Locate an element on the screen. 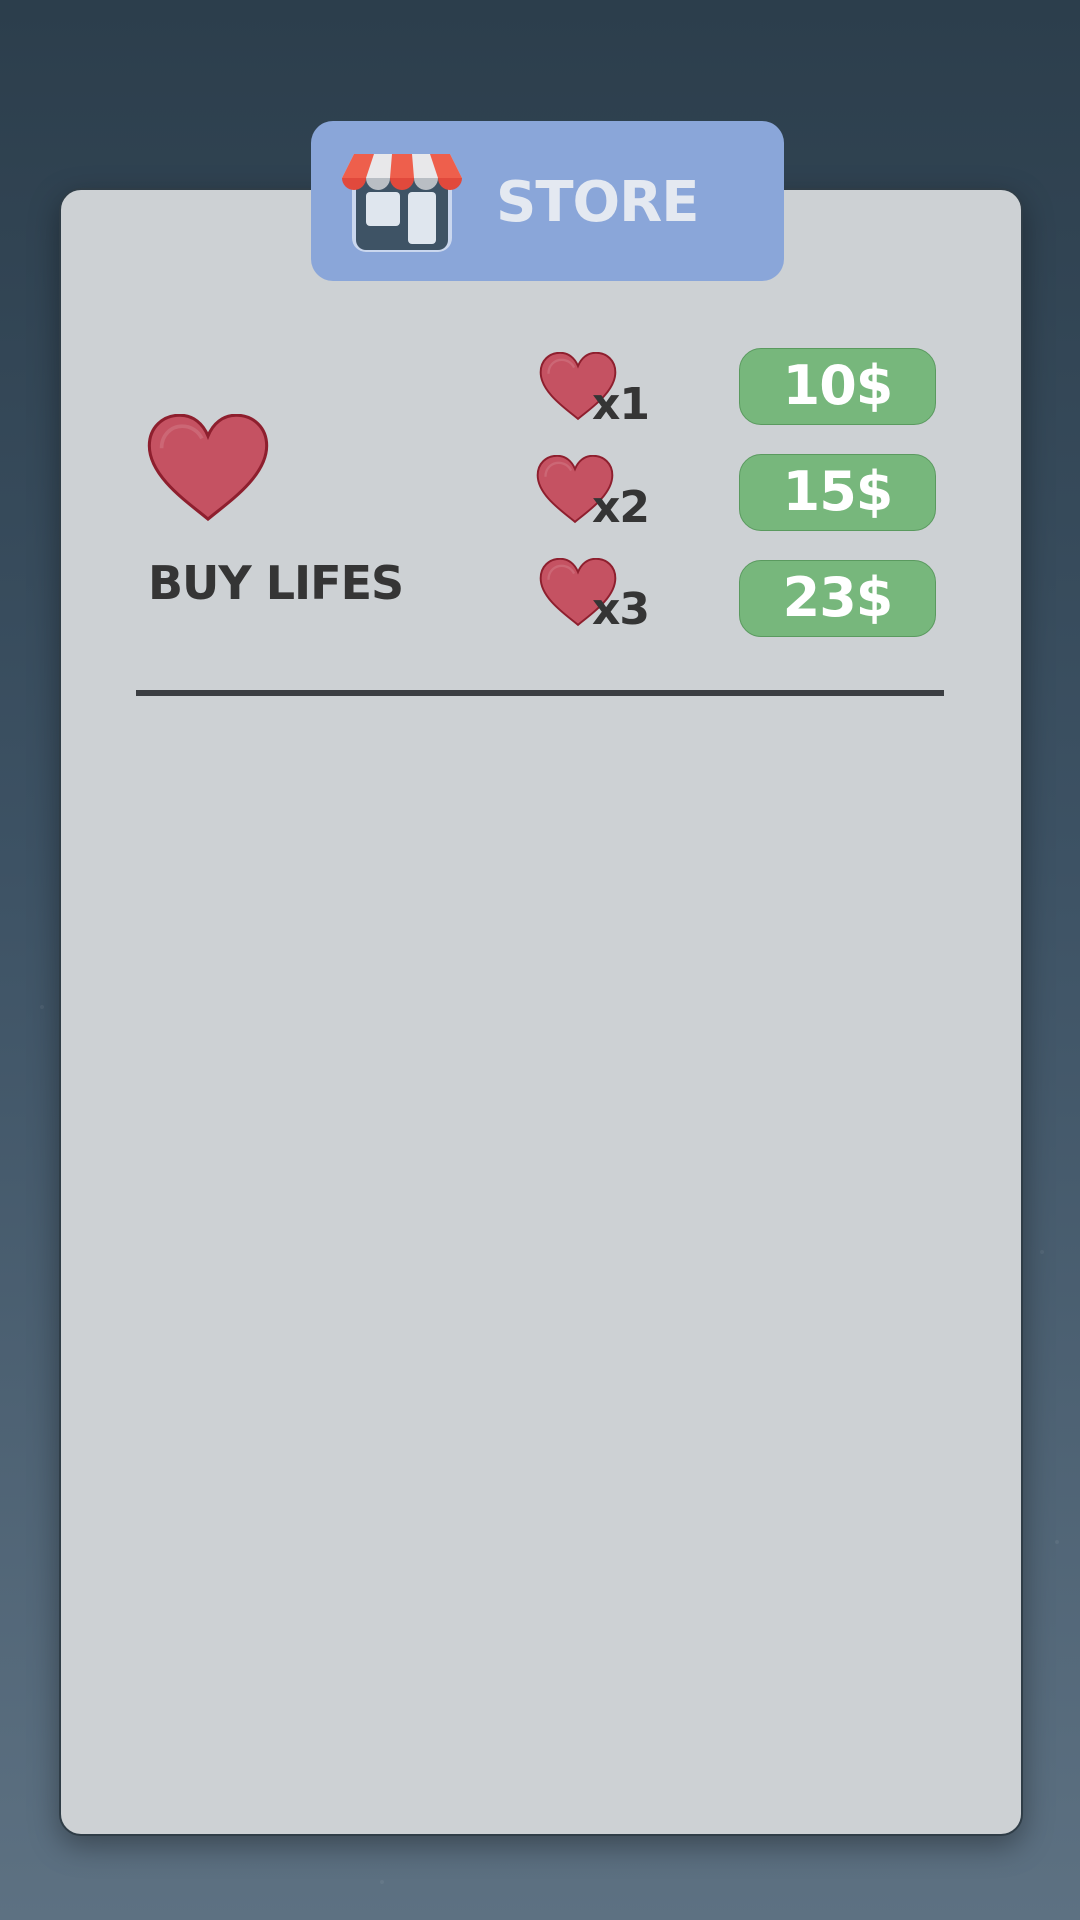 This screenshot has height=1920, width=1080. section-divider is located at coordinates (540, 693).